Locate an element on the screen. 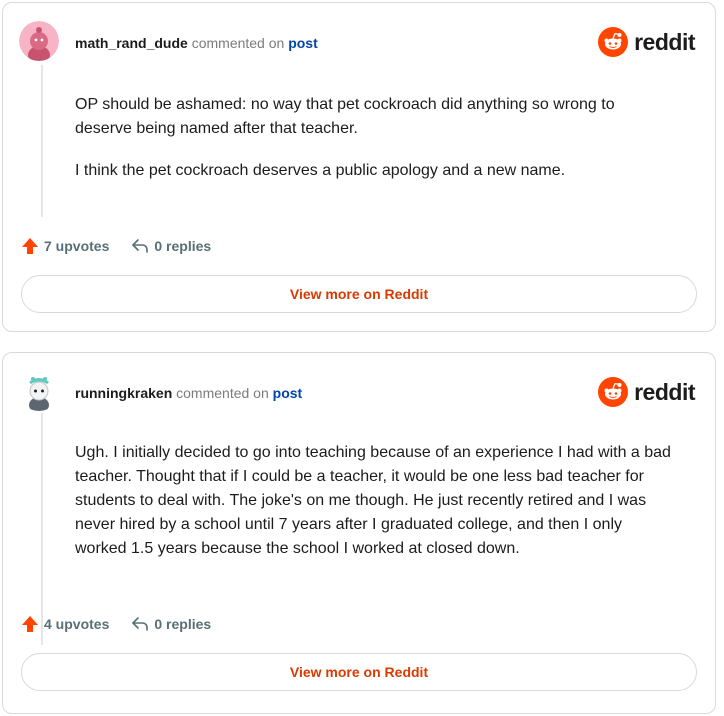 This screenshot has height=716, width=724. username: math_rand_dude is located at coordinates (131, 43).